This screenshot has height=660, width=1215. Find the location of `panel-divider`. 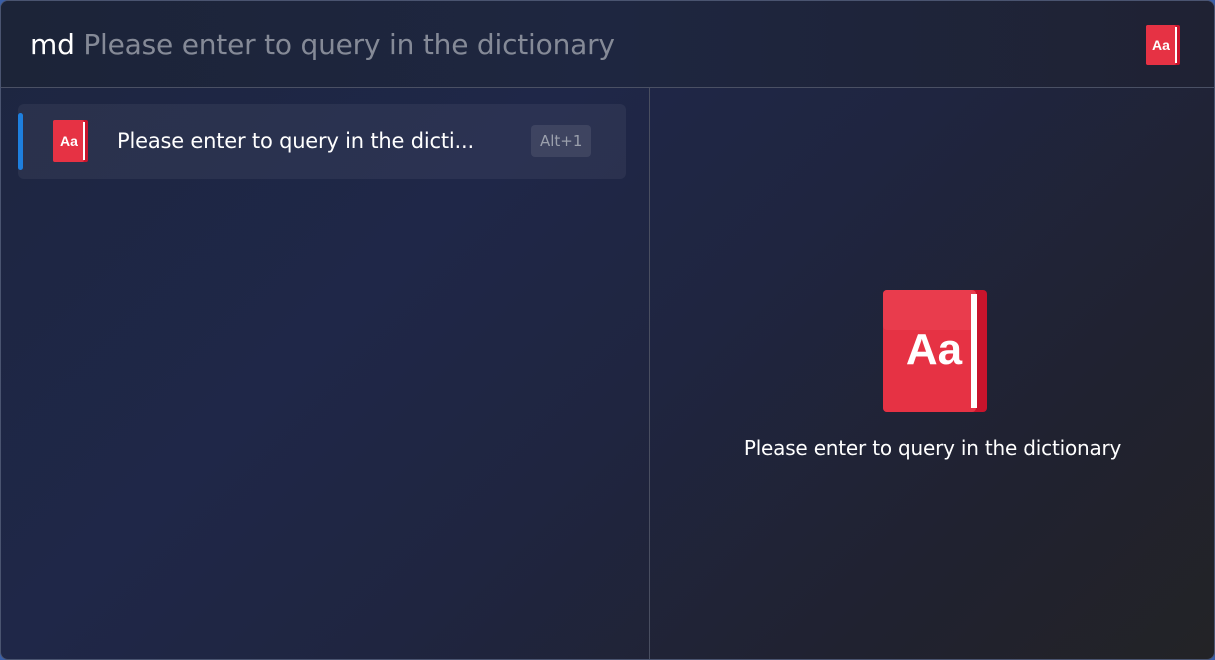

panel-divider is located at coordinates (649, 373).